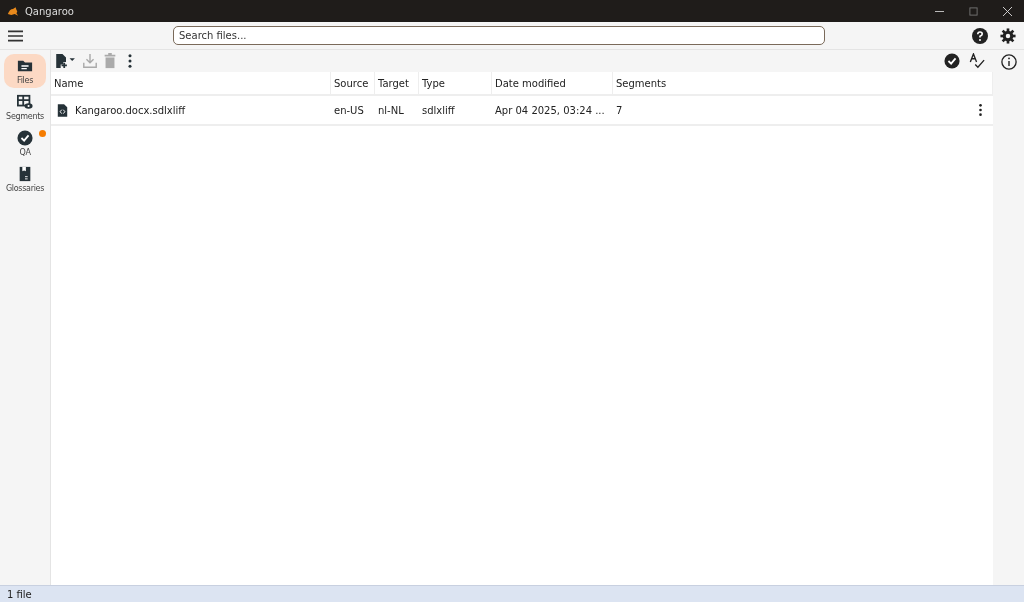 The height and width of the screenshot is (602, 1024). Describe the element at coordinates (619, 110) in the screenshot. I see `table-cell: 7` at that location.